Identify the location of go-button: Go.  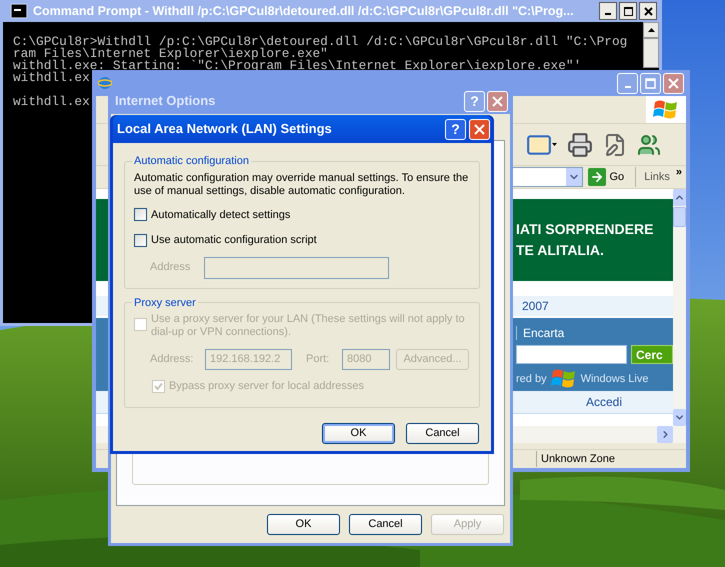
(606, 177).